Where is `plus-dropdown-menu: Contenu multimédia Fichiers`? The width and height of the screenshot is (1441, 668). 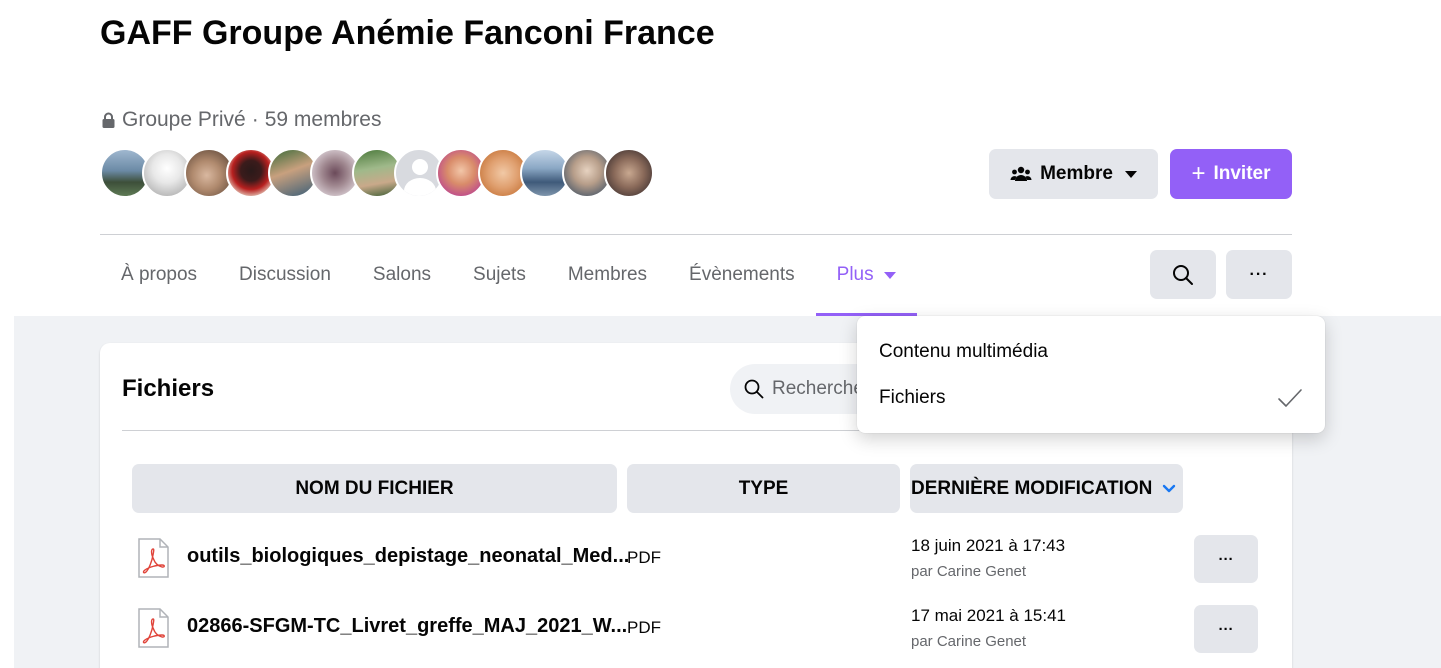 plus-dropdown-menu: Contenu multimédia Fichiers is located at coordinates (1091, 374).